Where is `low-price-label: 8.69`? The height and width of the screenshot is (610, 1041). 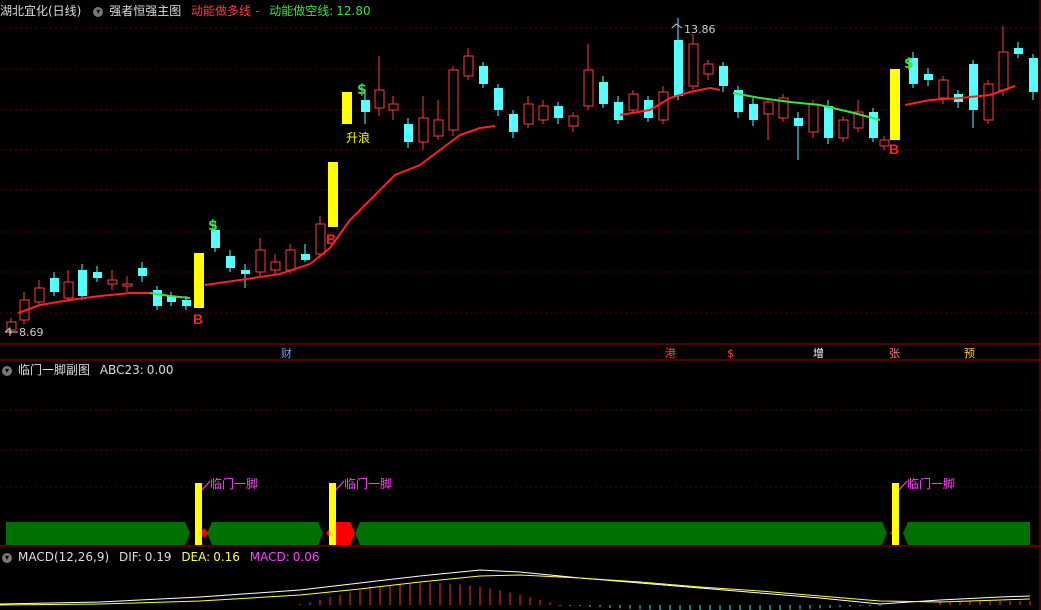 low-price-label: 8.69 is located at coordinates (31, 332).